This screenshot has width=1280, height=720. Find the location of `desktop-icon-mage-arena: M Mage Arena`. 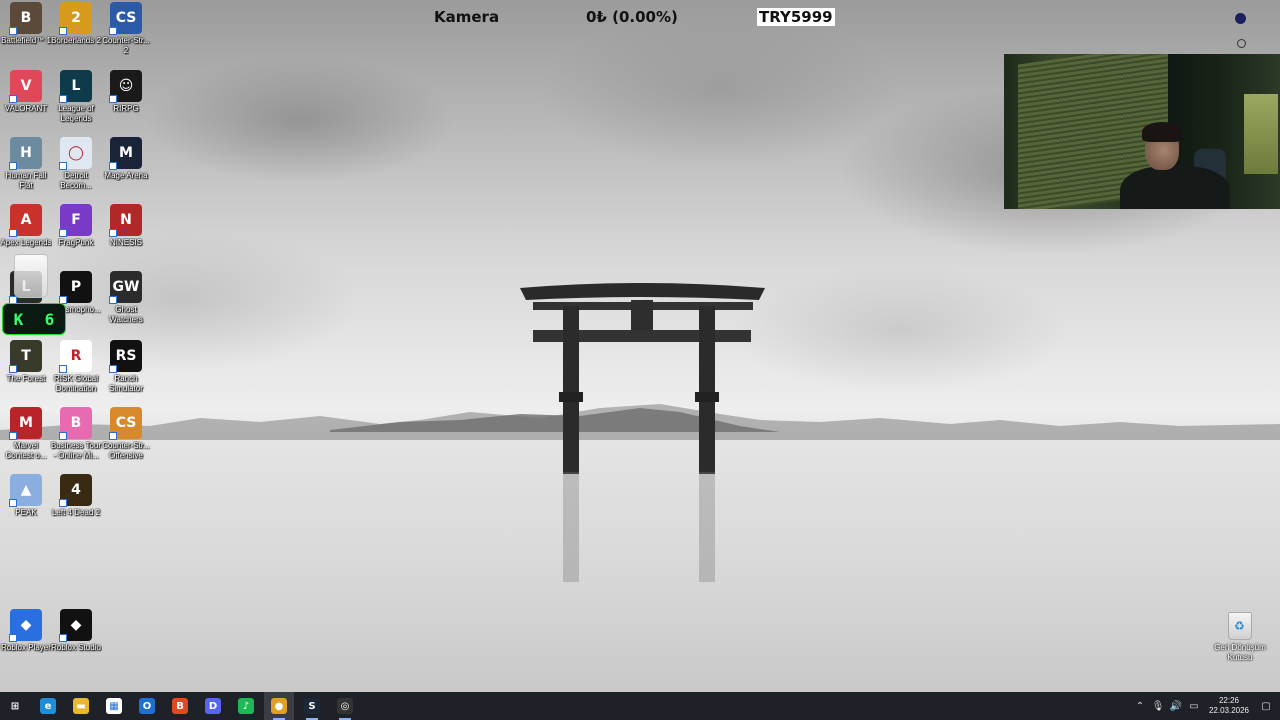

desktop-icon-mage-arena: M Mage Arena is located at coordinates (126, 159).